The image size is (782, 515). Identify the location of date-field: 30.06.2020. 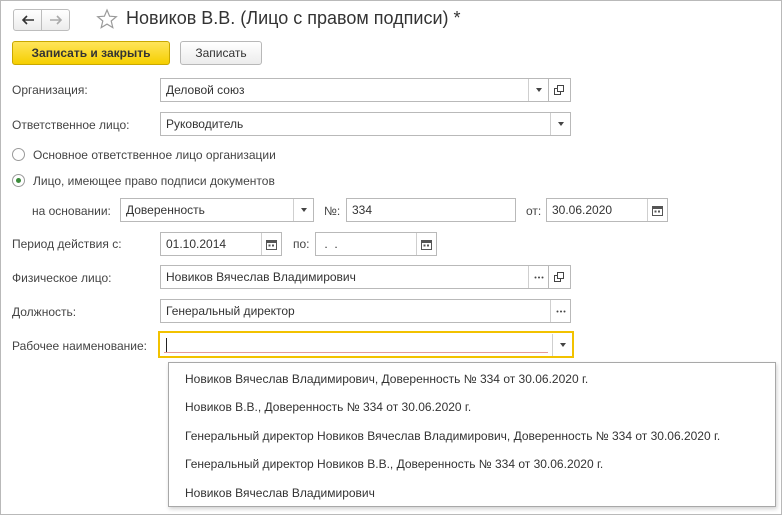
(607, 210).